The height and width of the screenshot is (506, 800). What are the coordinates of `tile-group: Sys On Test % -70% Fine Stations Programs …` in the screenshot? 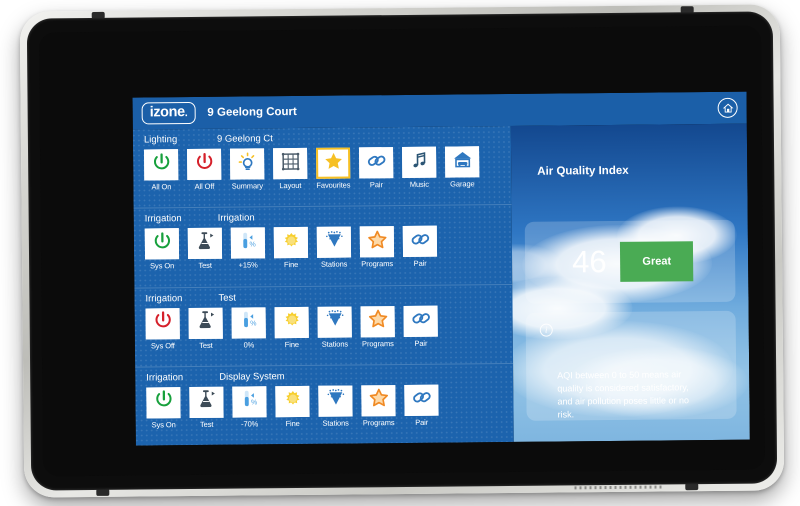 It's located at (329, 407).